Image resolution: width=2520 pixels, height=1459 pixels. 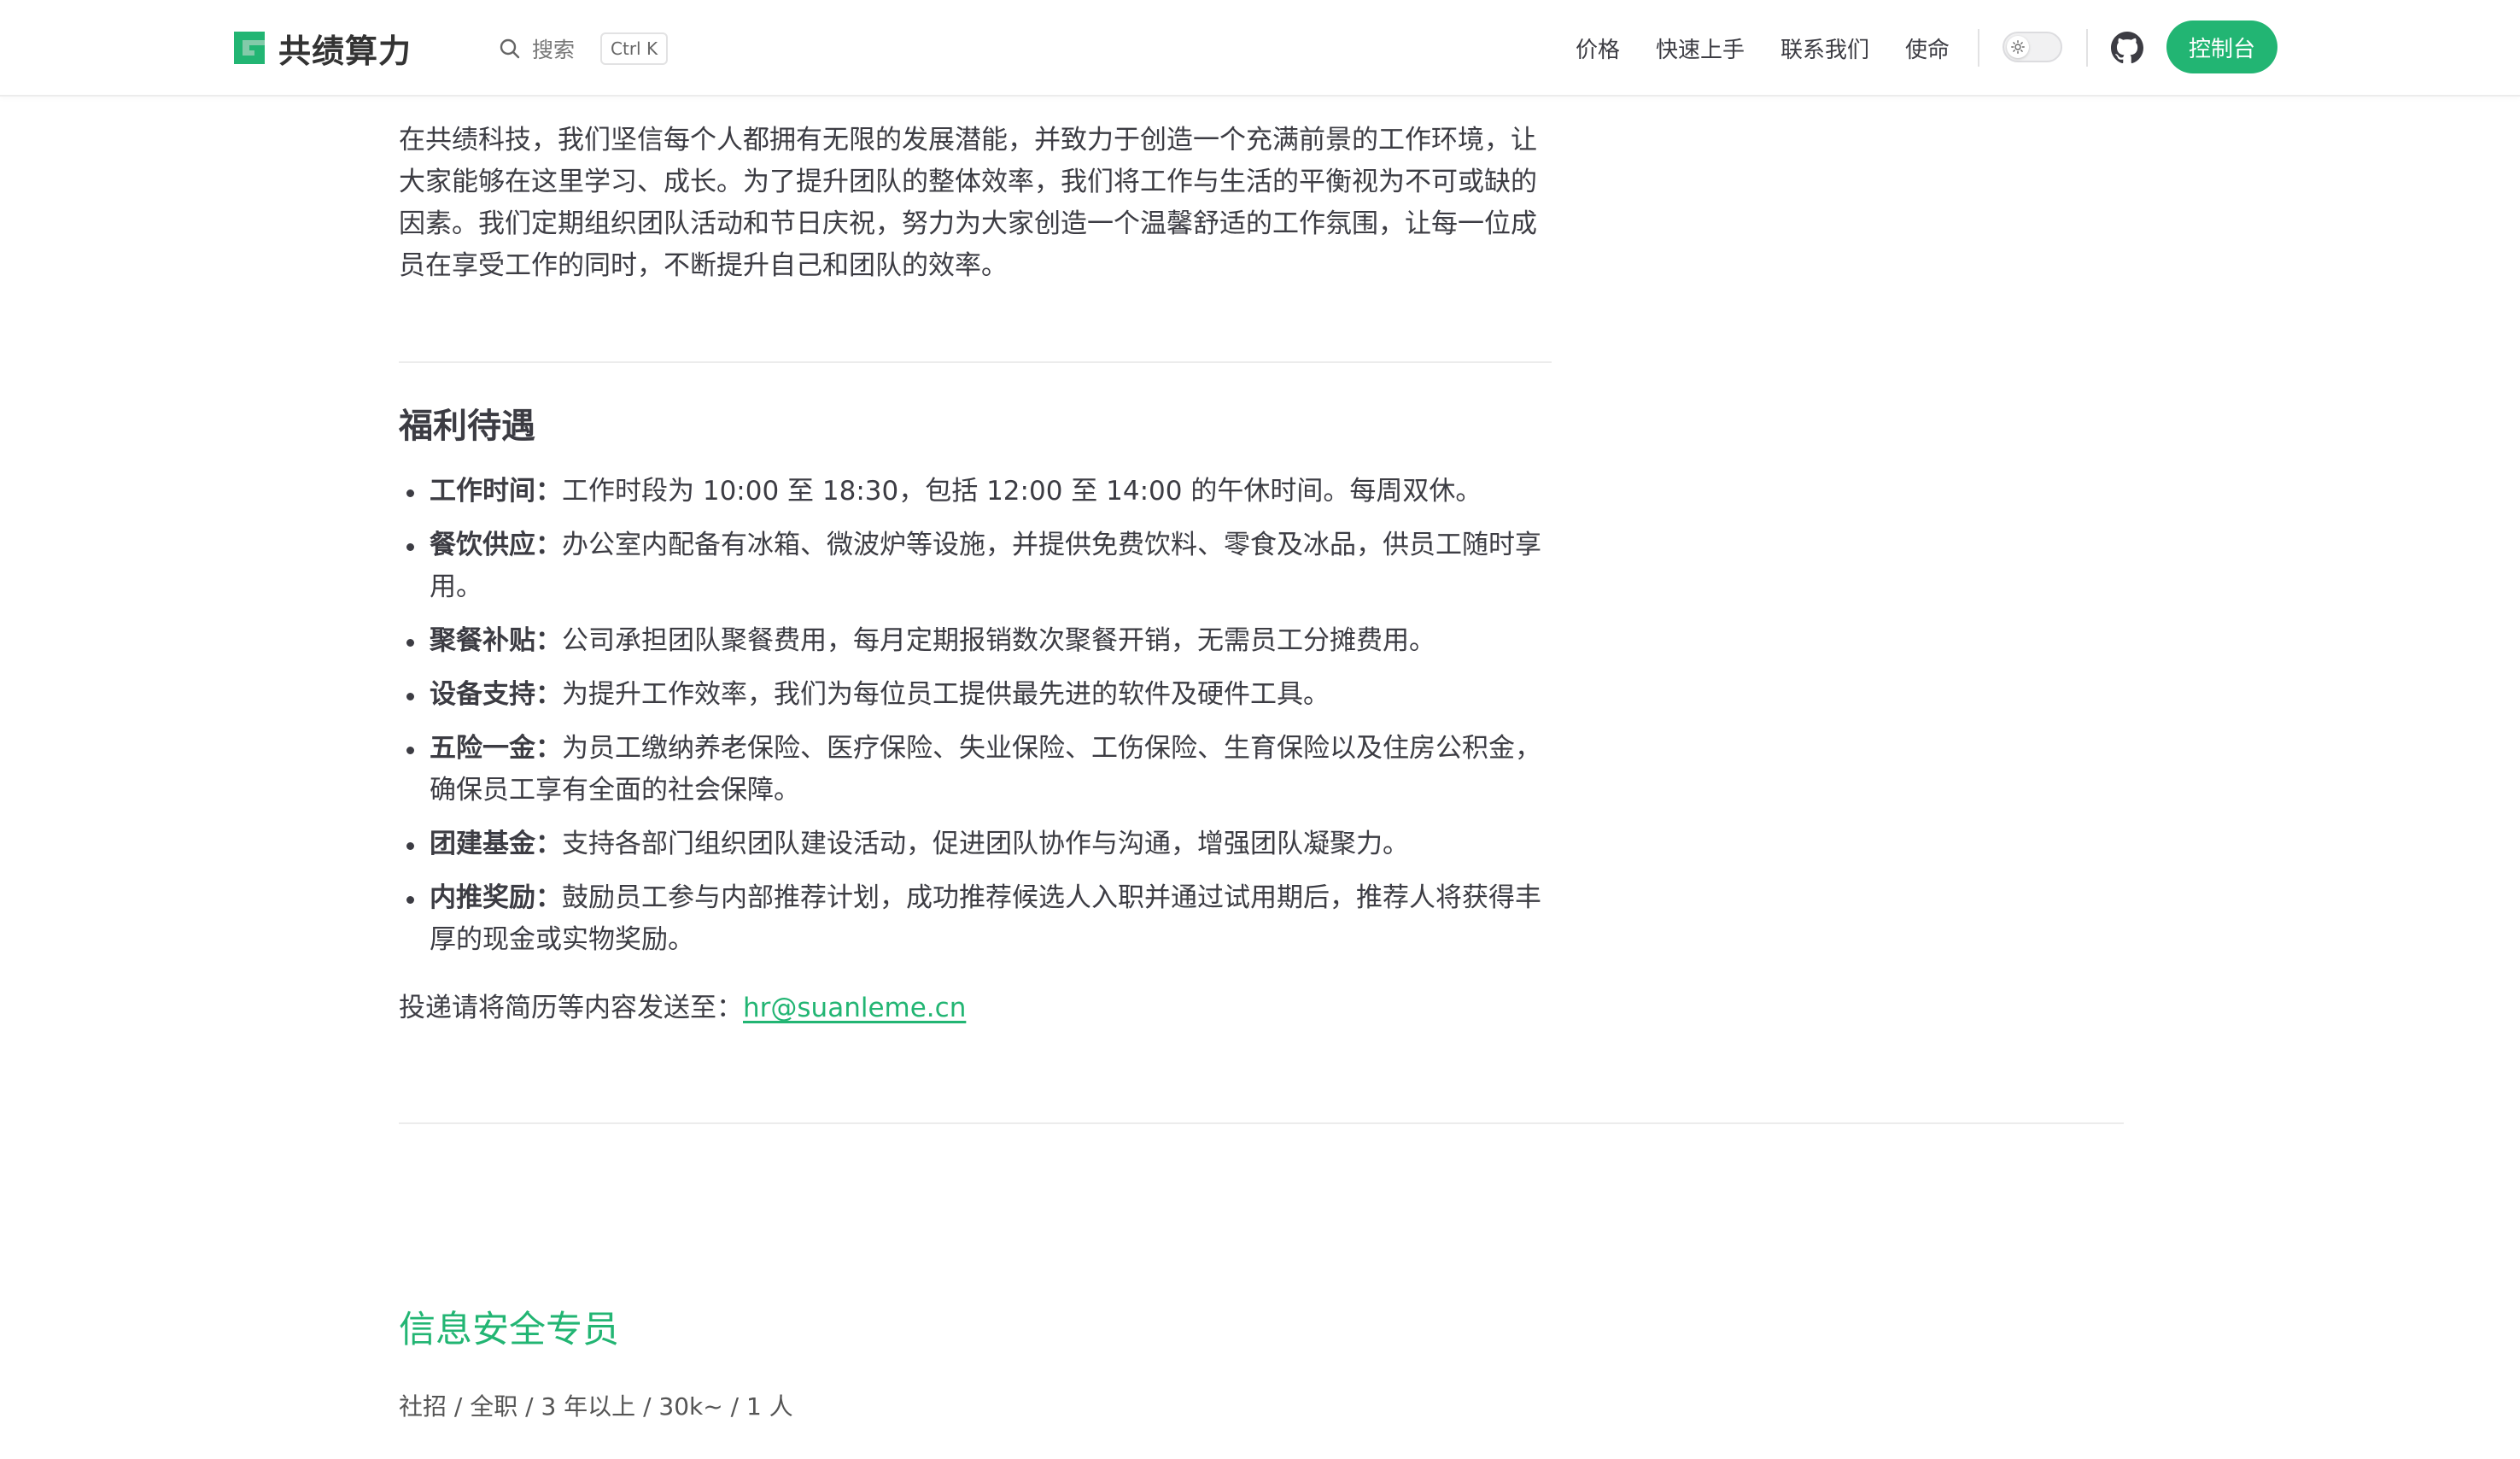 What do you see at coordinates (1825, 48) in the screenshot?
I see `nav-contact-link: 联系我们` at bounding box center [1825, 48].